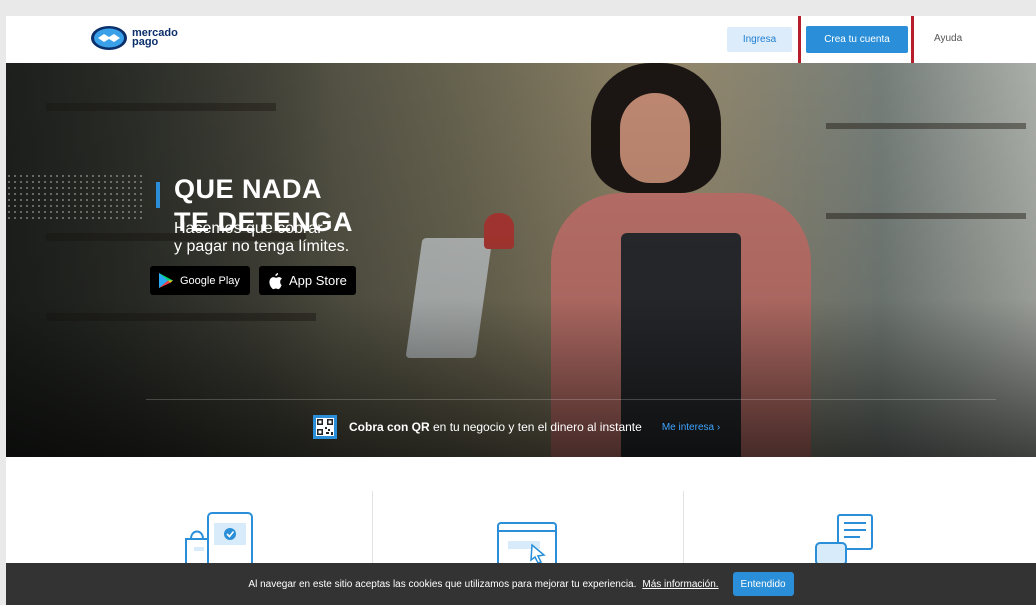  I want to click on google-play-button: Google Play, so click(200, 280).